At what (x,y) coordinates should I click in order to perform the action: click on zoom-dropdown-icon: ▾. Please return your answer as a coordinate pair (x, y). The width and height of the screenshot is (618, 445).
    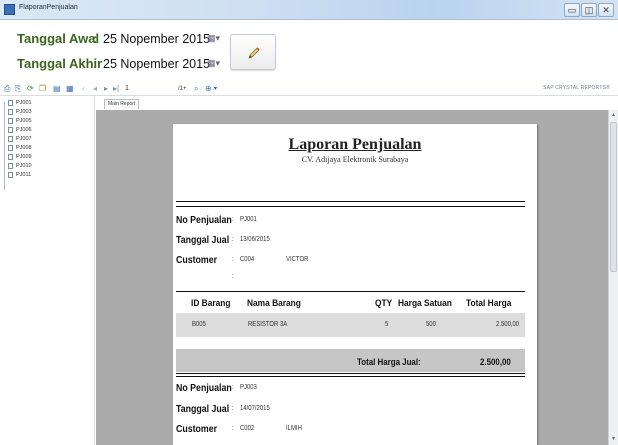
    Looking at the image, I should click on (215, 89).